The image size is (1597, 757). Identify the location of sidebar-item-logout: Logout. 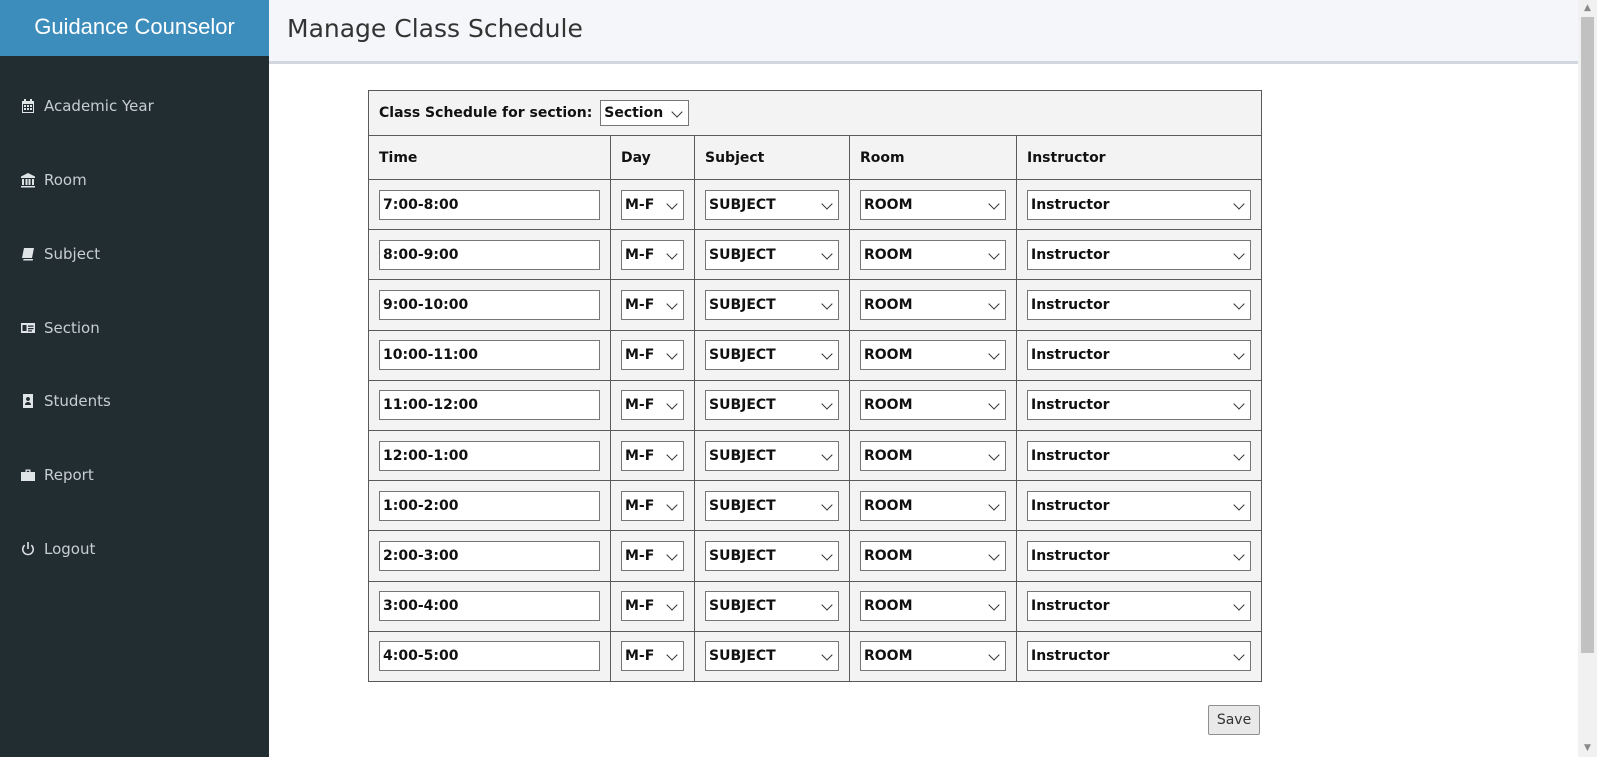
(57, 549).